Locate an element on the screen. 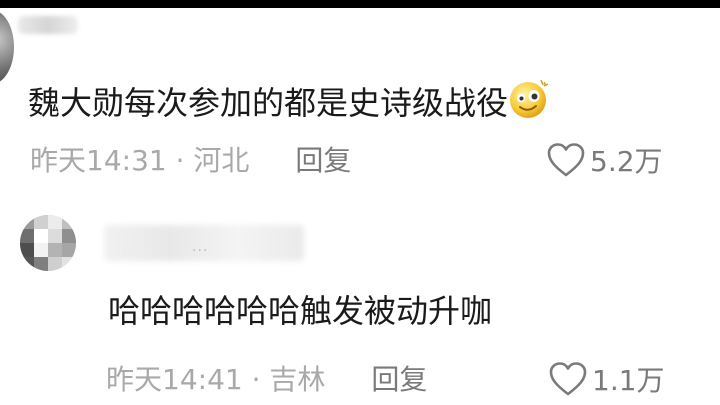 The height and width of the screenshot is (405, 720). comment-text: 魏大勋每次参加的都是史诗级战役 is located at coordinates (289, 100).